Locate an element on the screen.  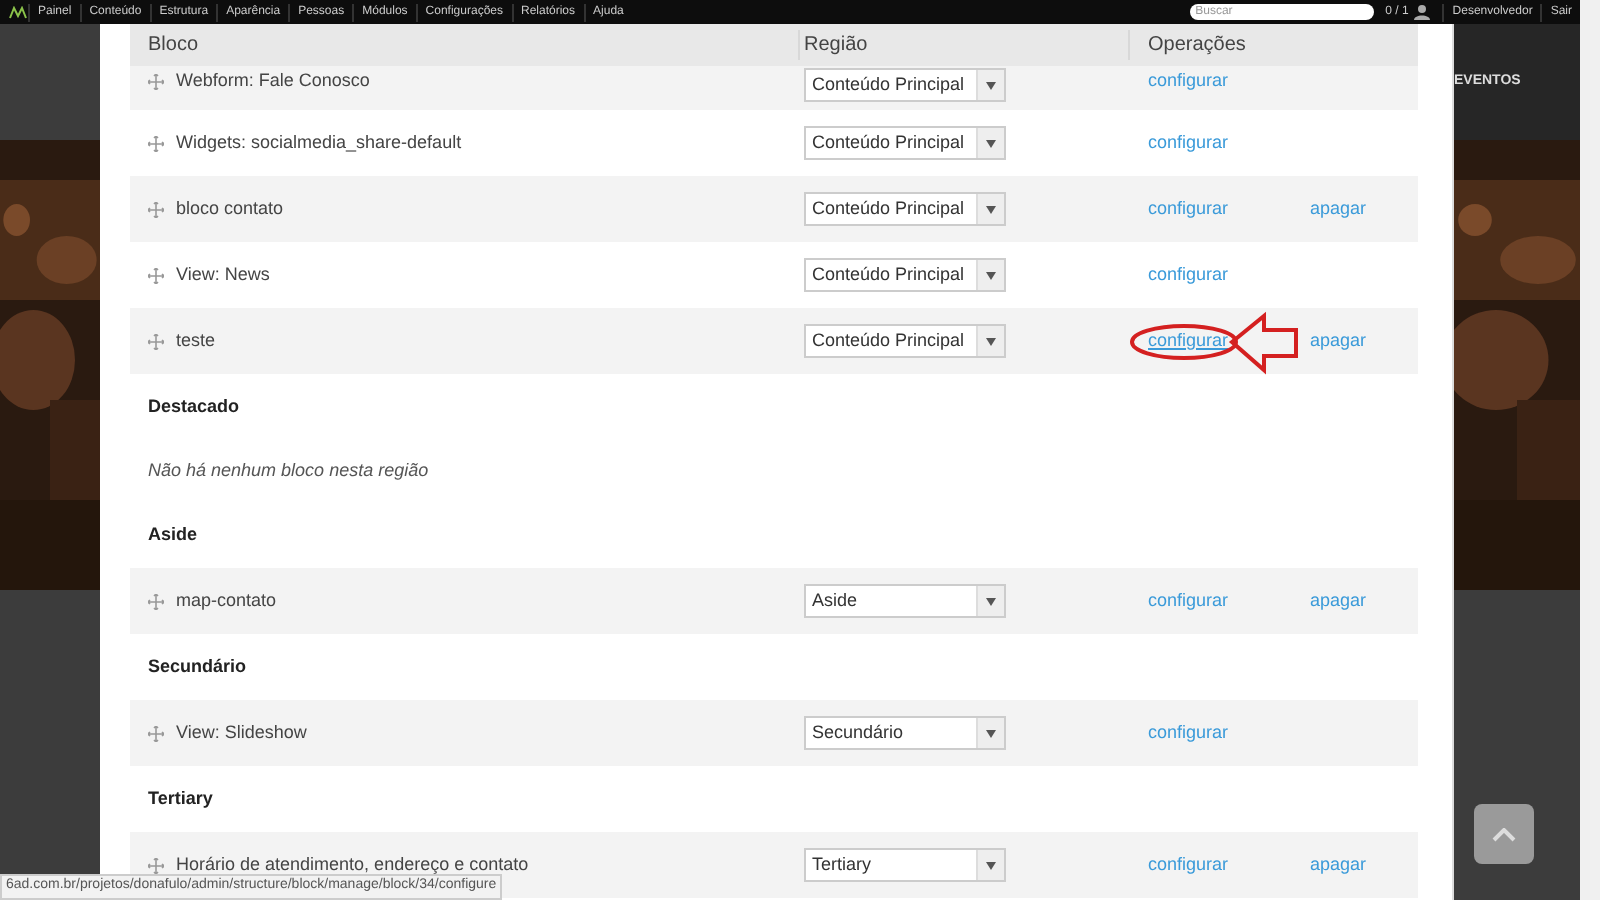
block-name: Horário de atendimento, endereço e contato is located at coordinates (352, 864).